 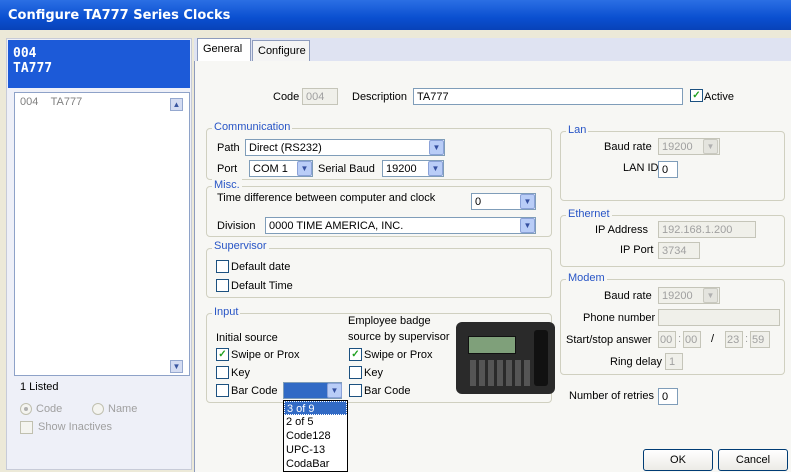 What do you see at coordinates (389, 321) in the screenshot?
I see `employee-badge-label: Employee badge` at bounding box center [389, 321].